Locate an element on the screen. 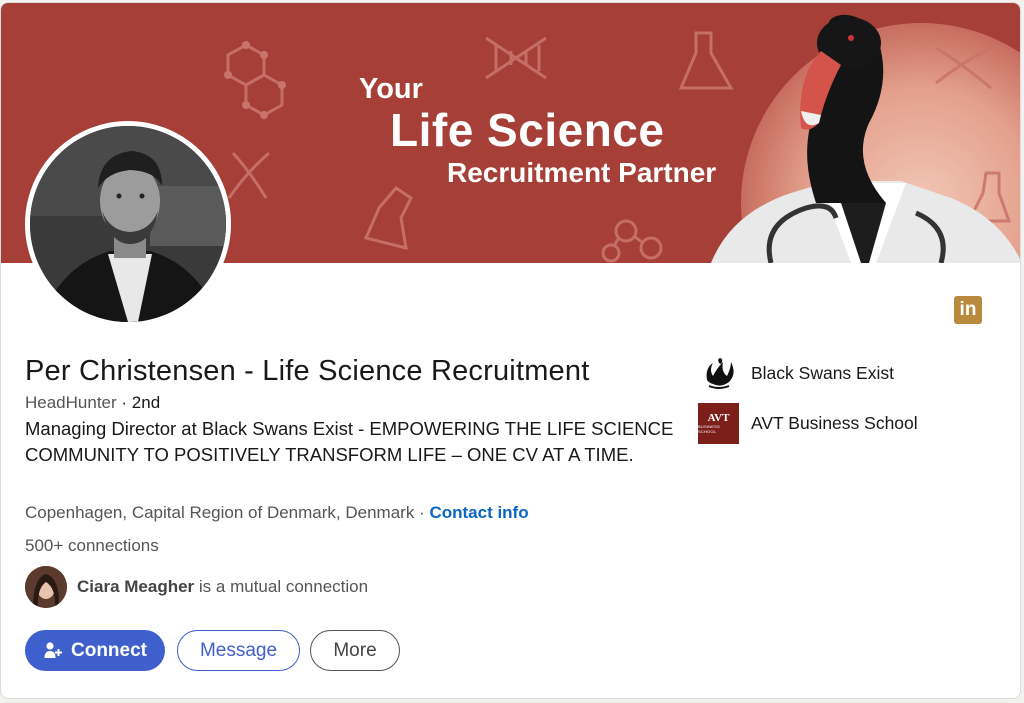 The height and width of the screenshot is (703, 1024). org-black-swans-exist: Black Swans Exist is located at coordinates (796, 373).